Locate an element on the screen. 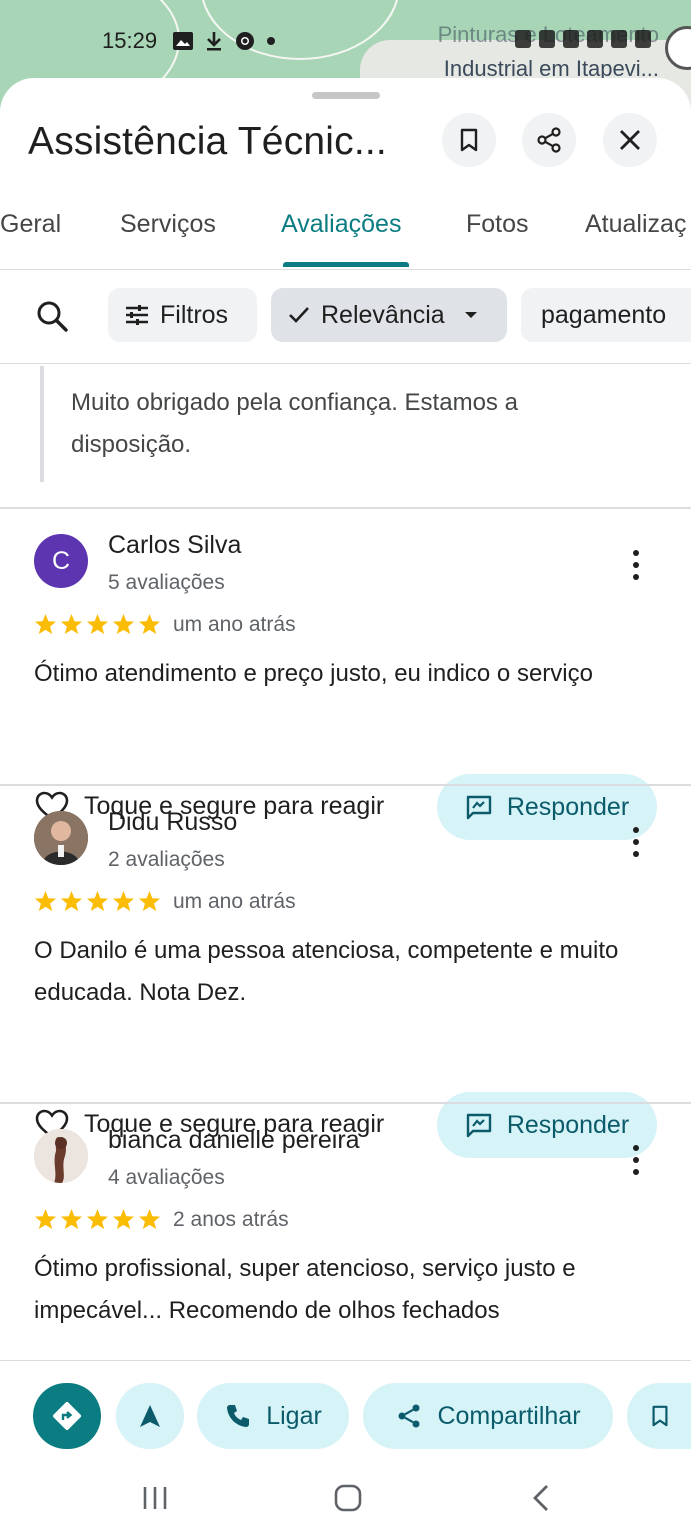  reviewer-review-count: 4 avaliações is located at coordinates (166, 1177).